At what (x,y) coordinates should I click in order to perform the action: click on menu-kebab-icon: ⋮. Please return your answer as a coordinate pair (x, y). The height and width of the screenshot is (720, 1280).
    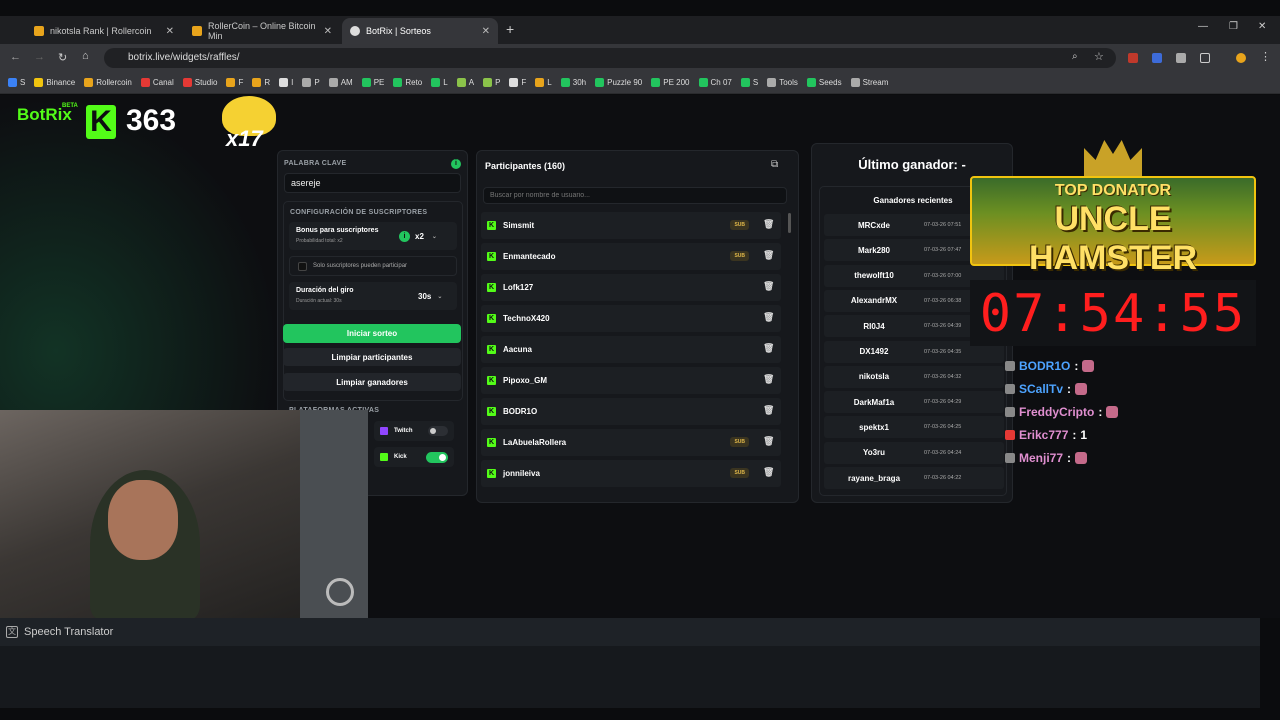
    Looking at the image, I should click on (1265, 56).